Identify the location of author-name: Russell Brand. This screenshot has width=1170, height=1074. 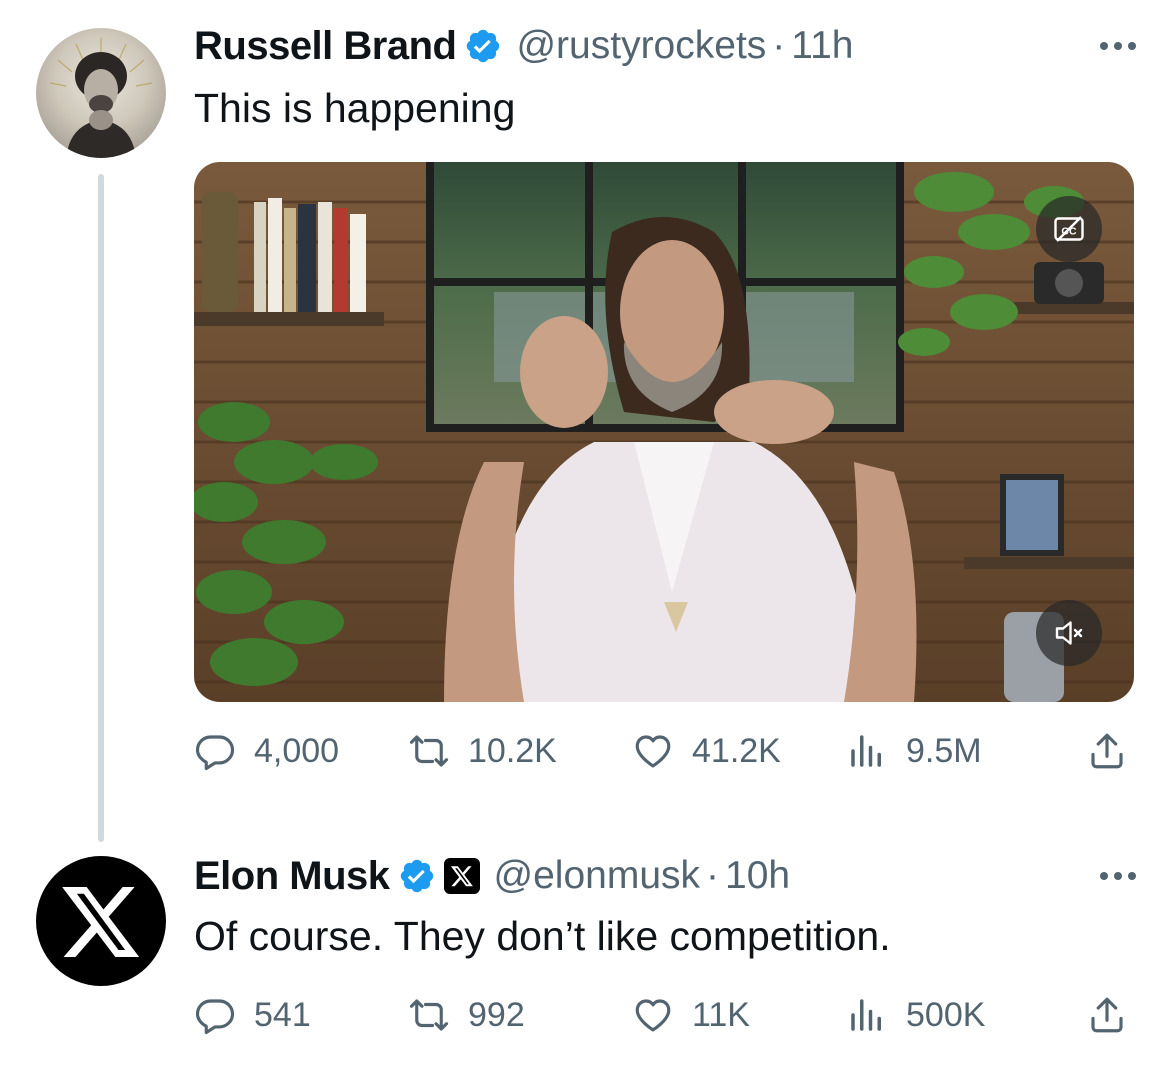
(325, 46).